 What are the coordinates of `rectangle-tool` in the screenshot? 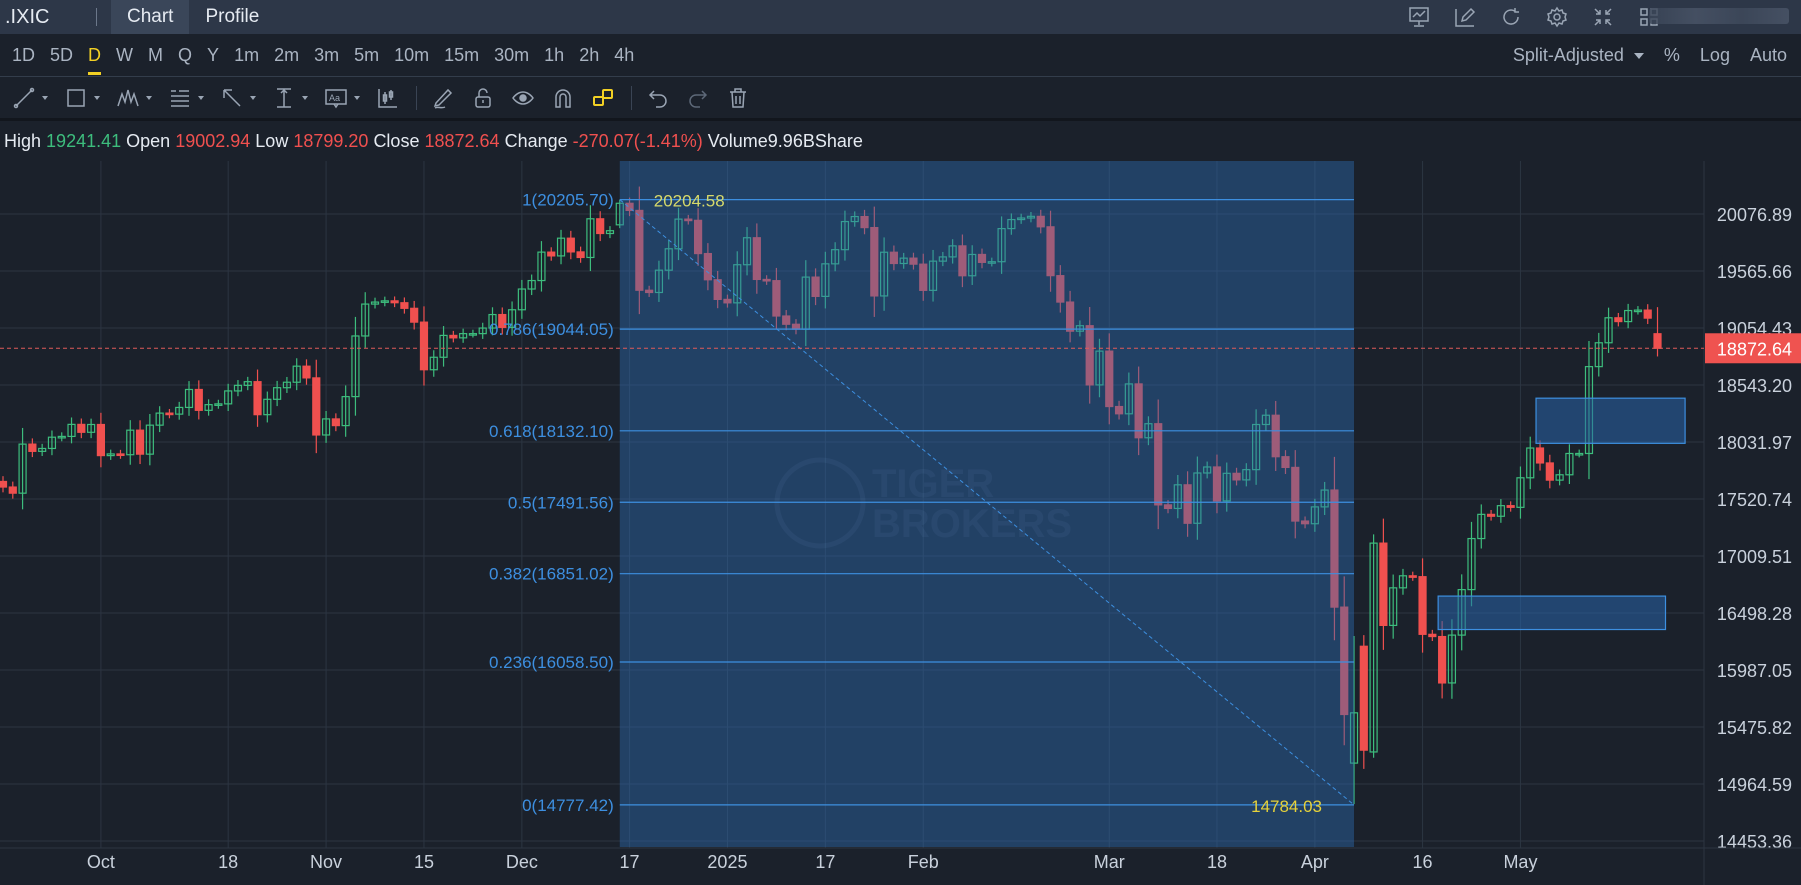 It's located at (82, 98).